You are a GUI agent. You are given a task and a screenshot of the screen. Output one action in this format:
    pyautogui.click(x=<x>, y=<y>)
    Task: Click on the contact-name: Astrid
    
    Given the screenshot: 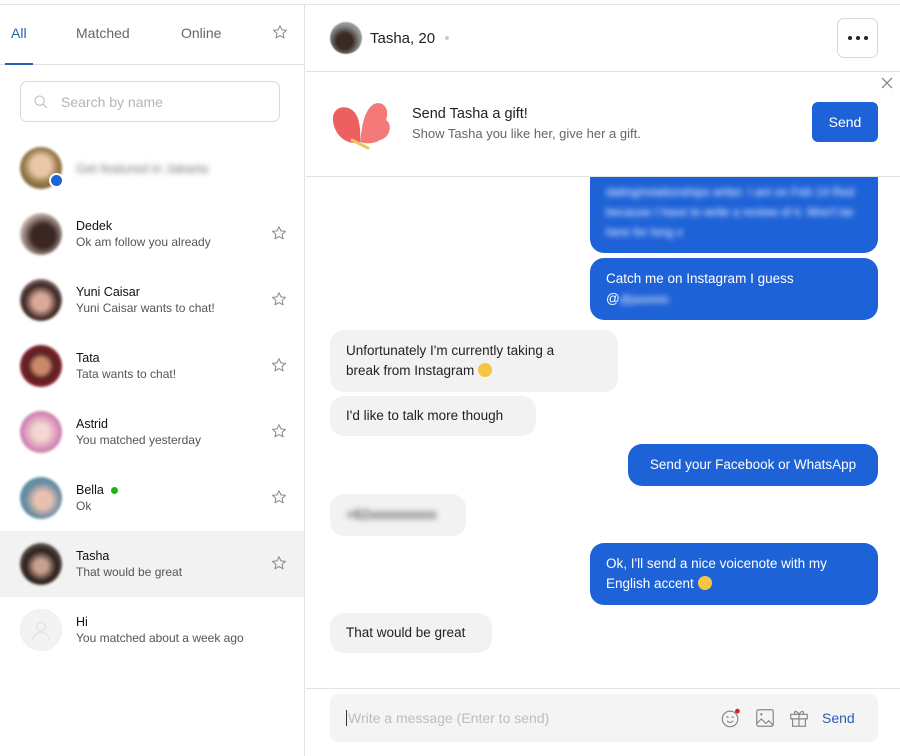 What is the action you would take?
    pyautogui.click(x=92, y=424)
    